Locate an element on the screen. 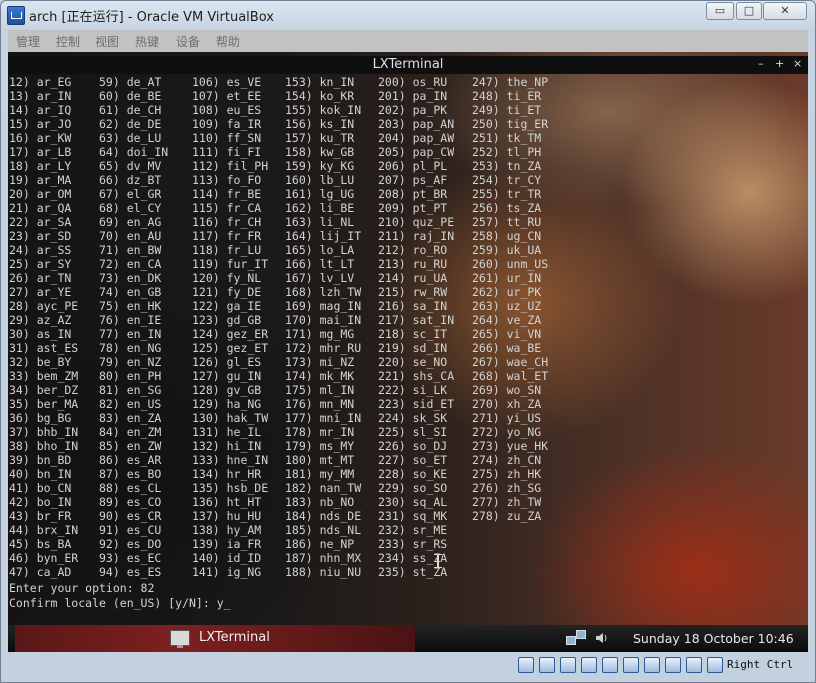 Image resolution: width=816 pixels, height=683 pixels. panel-clock: Sunday 18 October 10:46 is located at coordinates (713, 638).